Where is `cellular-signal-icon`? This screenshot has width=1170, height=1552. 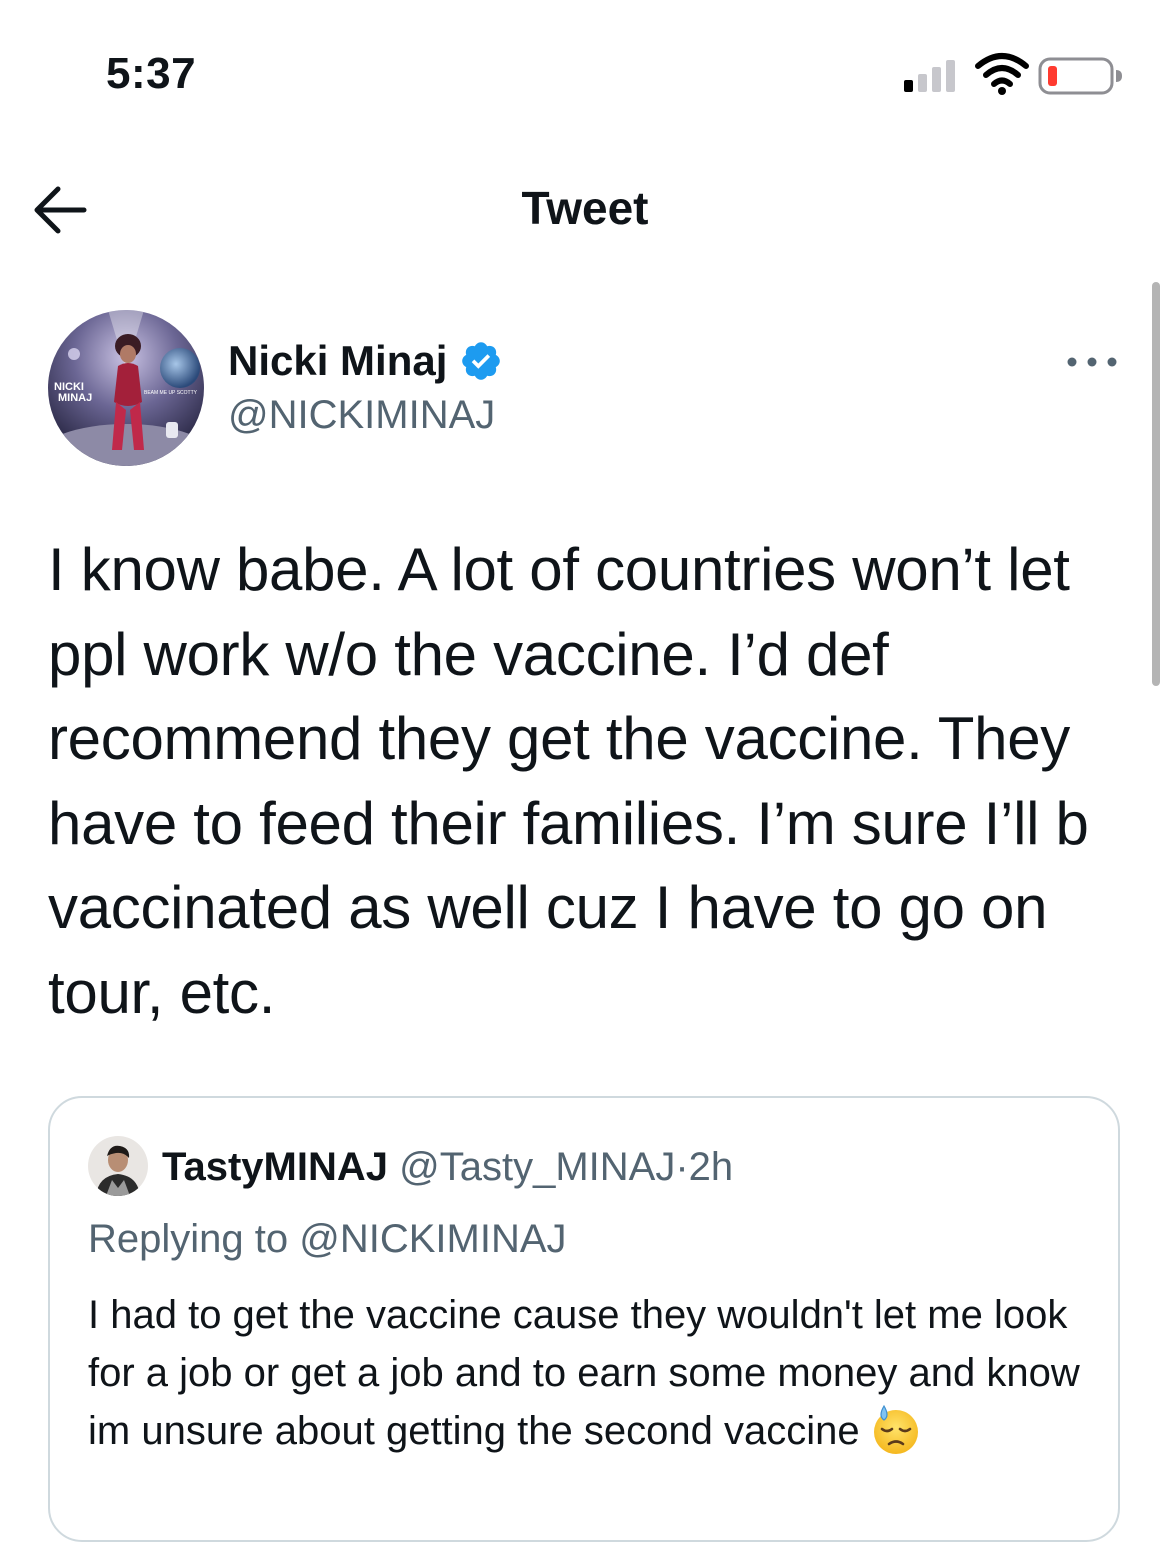 cellular-signal-icon is located at coordinates (934, 74).